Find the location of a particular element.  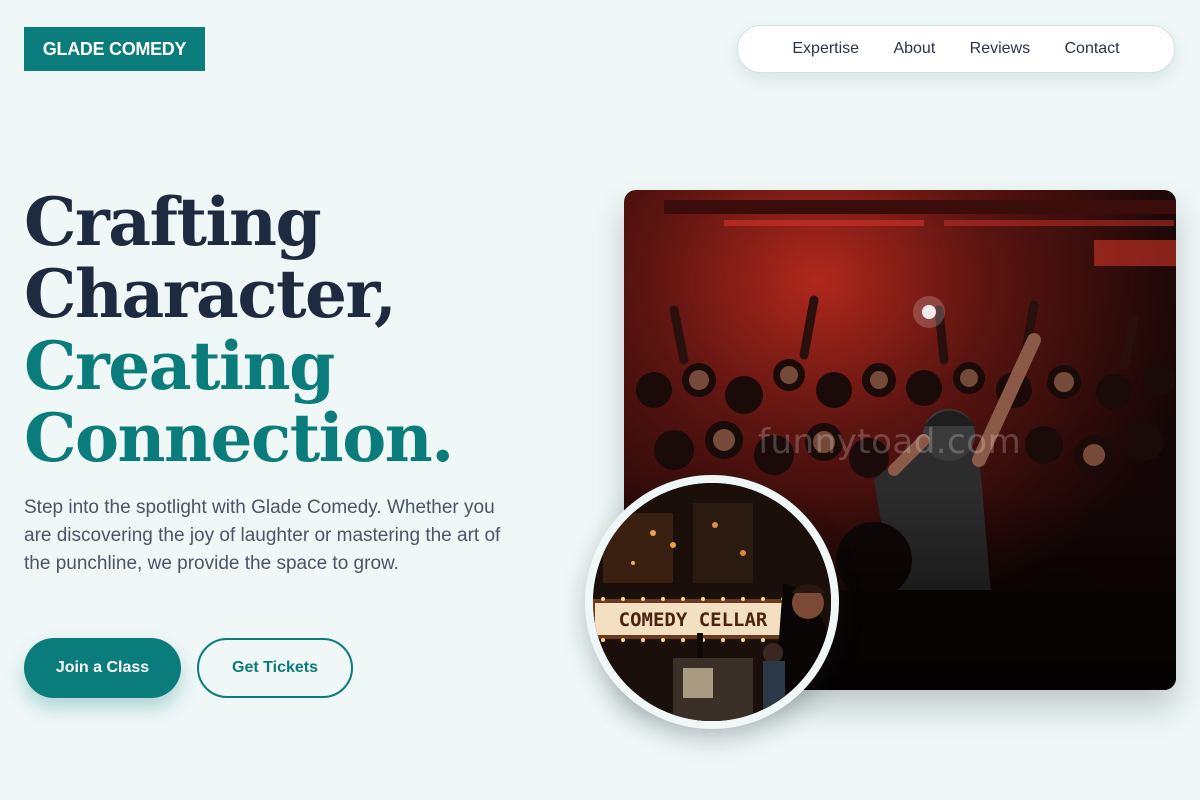

nav-item-about: About is located at coordinates (914, 49).